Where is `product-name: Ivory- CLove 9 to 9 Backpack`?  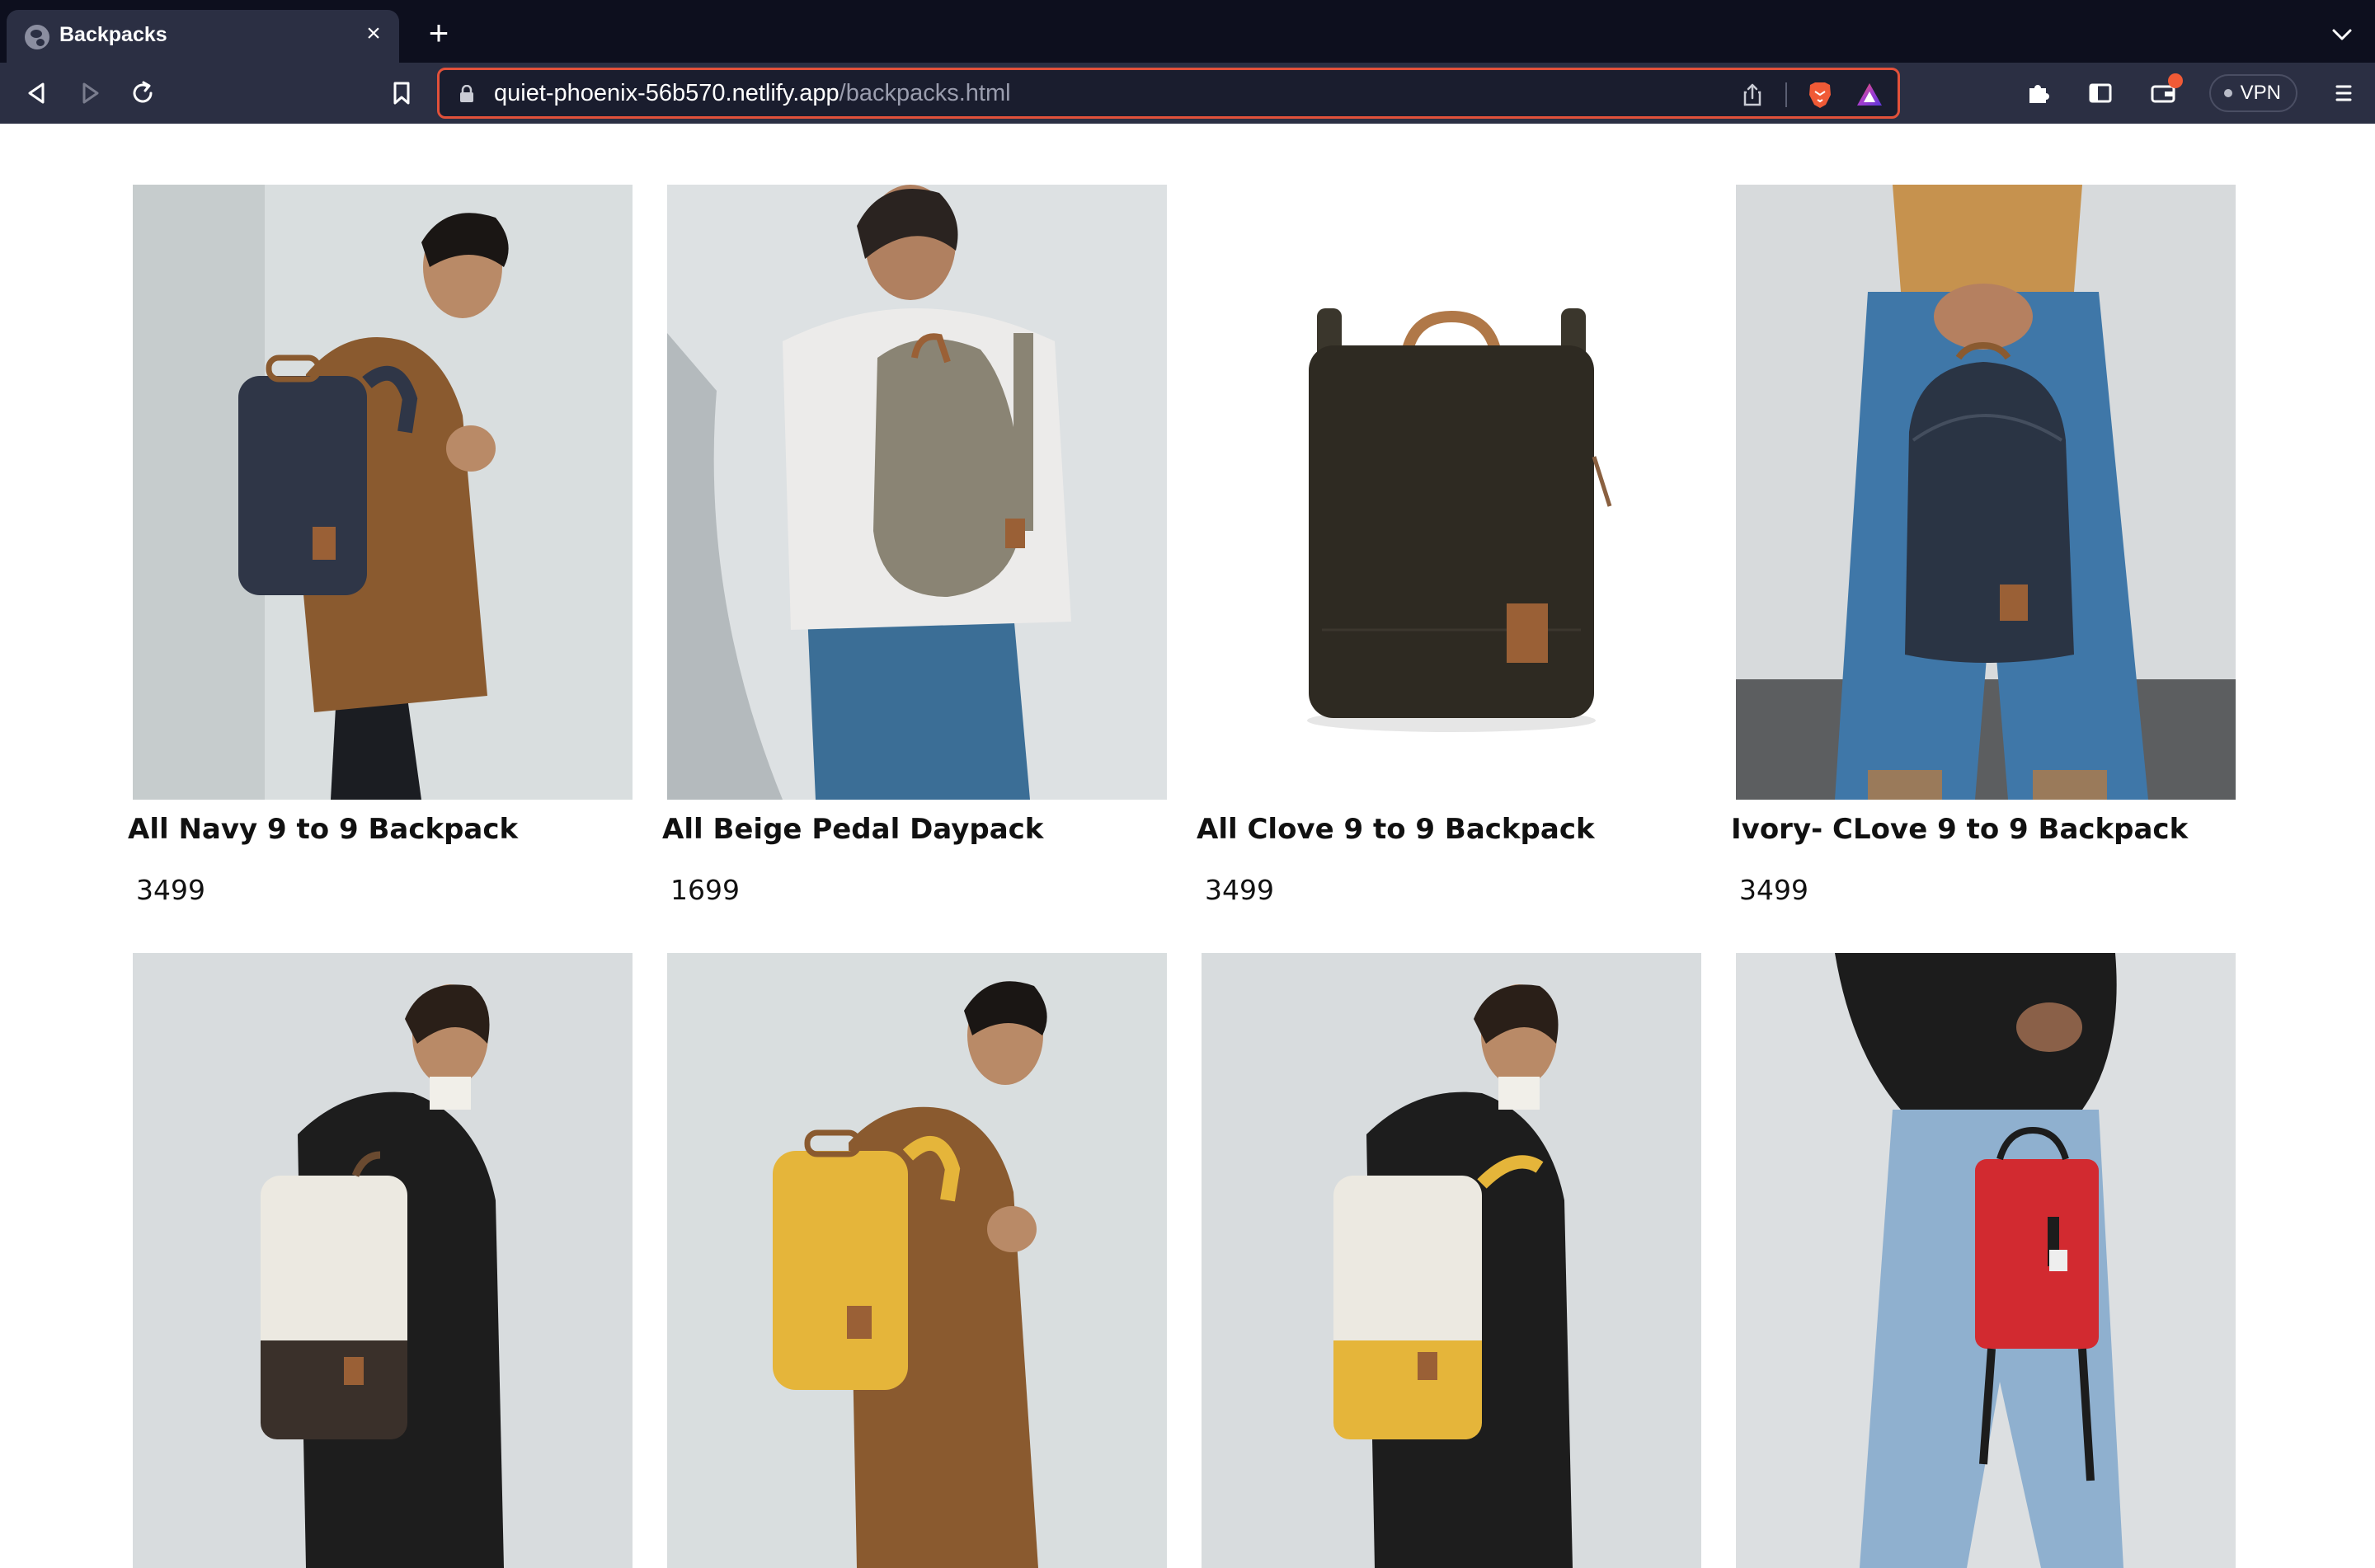
product-name: Ivory- CLove 9 to 9 Backpack is located at coordinates (1960, 829).